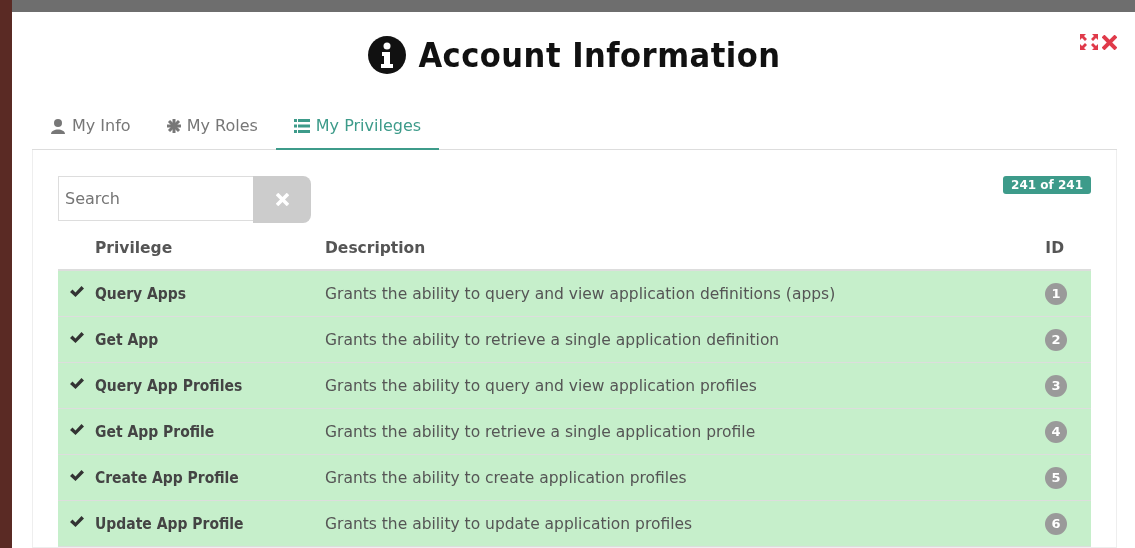  Describe the element at coordinates (506, 477) in the screenshot. I see `table-cell: Grants the ability to create application profiles` at that location.